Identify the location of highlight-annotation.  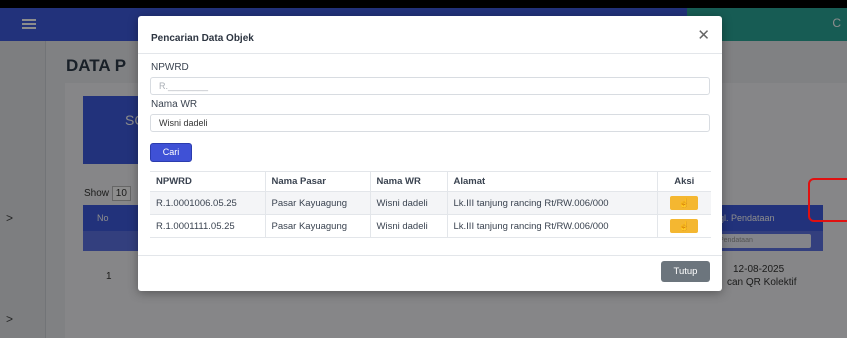
(827, 200).